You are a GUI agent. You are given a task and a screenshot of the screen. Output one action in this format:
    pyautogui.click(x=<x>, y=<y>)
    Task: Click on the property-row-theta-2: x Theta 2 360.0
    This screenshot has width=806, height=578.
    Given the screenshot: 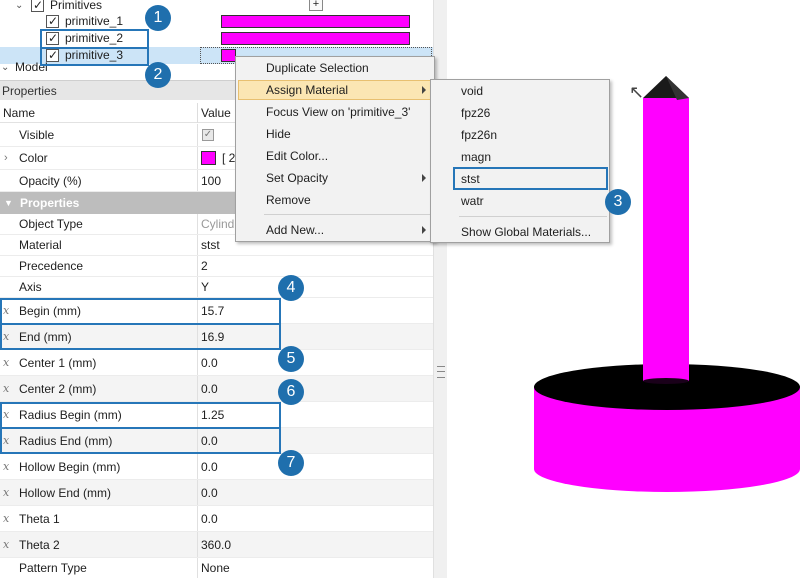 What is the action you would take?
    pyautogui.click(x=216, y=545)
    